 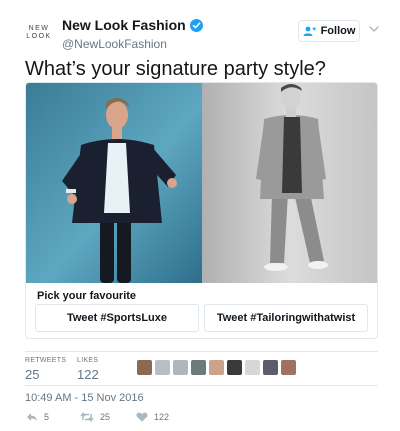 What do you see at coordinates (142, 417) in the screenshot?
I see `heart-icon` at bounding box center [142, 417].